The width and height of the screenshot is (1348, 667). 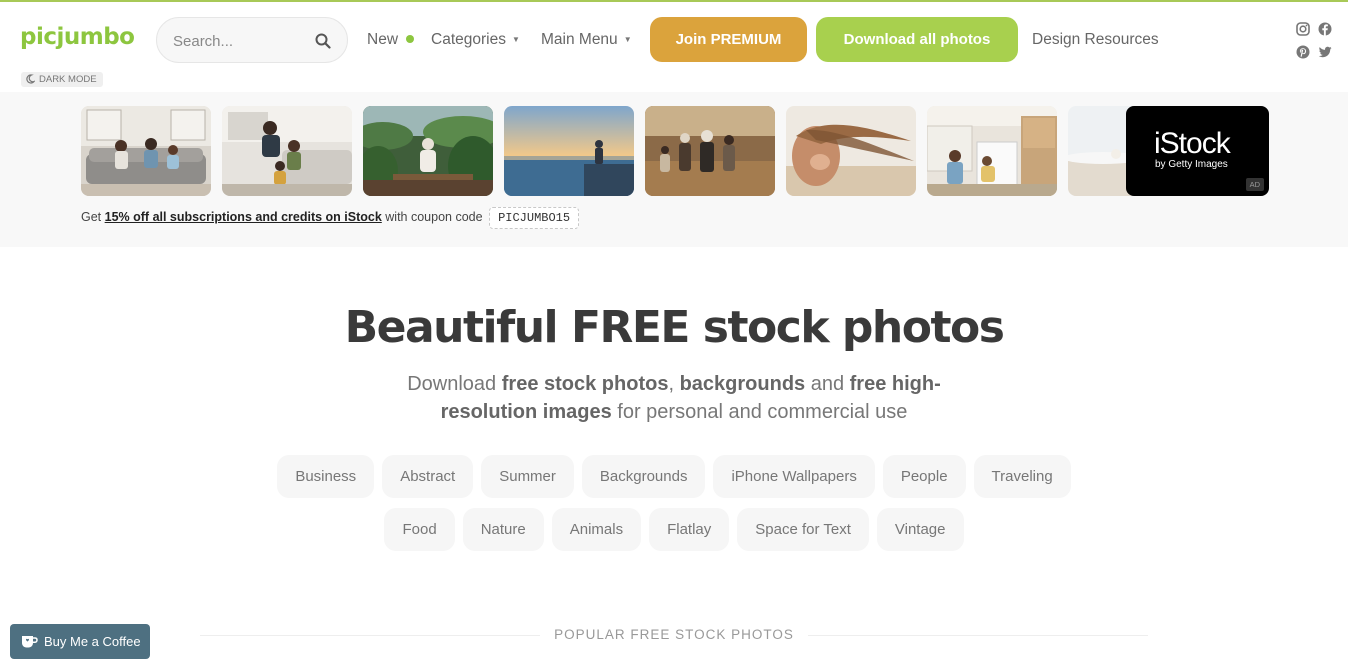 What do you see at coordinates (534, 218) in the screenshot?
I see `coupon-code: PICJUMBO15` at bounding box center [534, 218].